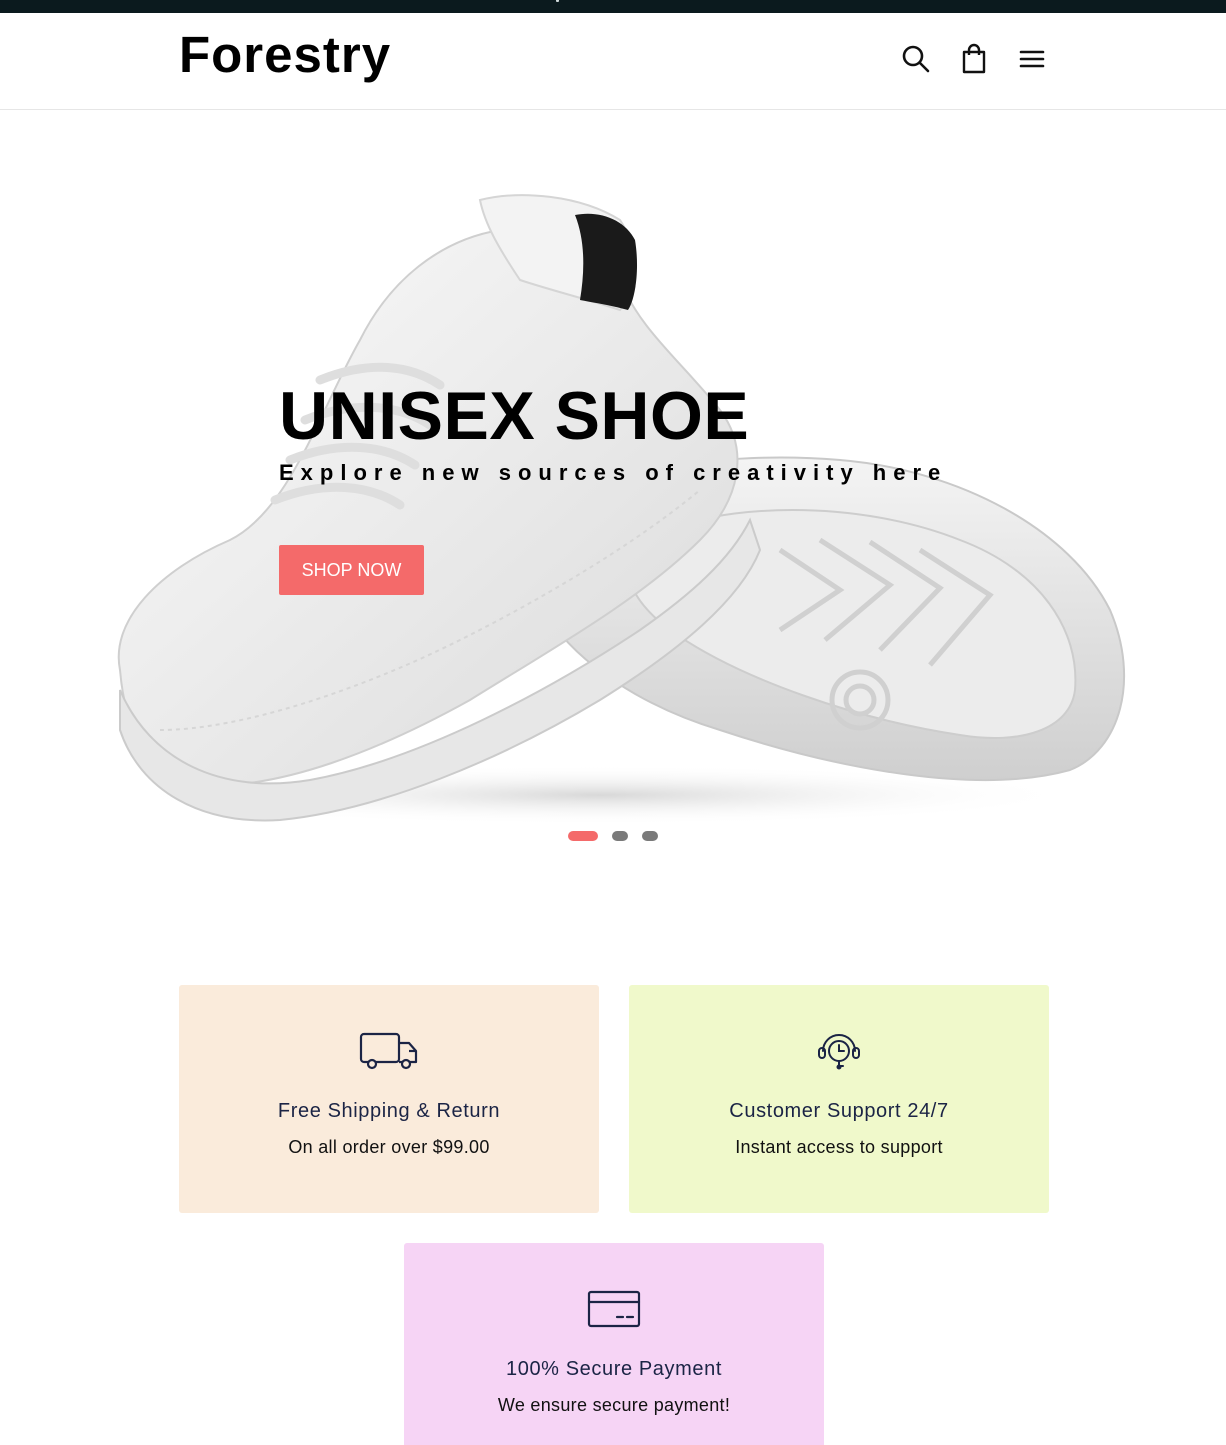 The image size is (1226, 1445). What do you see at coordinates (514, 416) in the screenshot?
I see `hero-title: UNISEX SHOE` at bounding box center [514, 416].